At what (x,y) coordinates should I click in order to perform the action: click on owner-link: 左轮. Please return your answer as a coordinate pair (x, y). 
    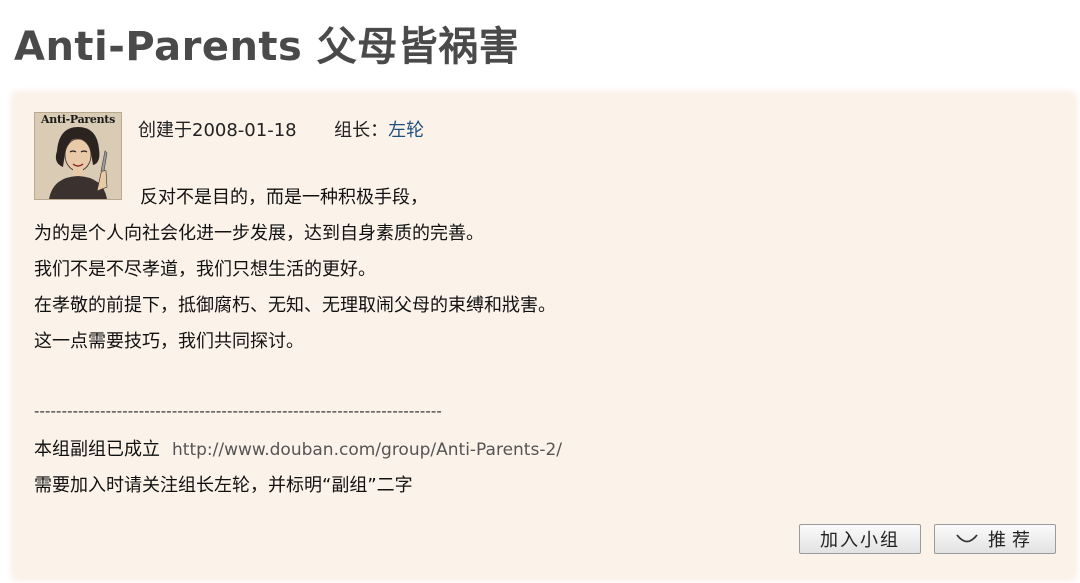
    Looking at the image, I should click on (406, 130).